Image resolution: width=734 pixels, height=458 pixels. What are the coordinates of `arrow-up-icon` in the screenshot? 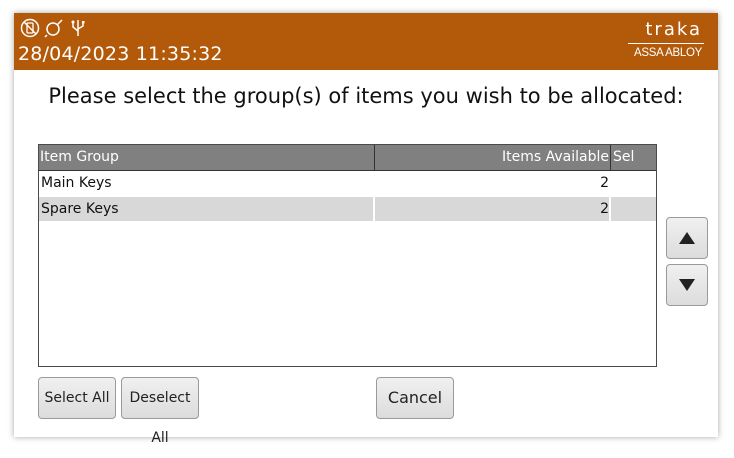 It's located at (687, 238).